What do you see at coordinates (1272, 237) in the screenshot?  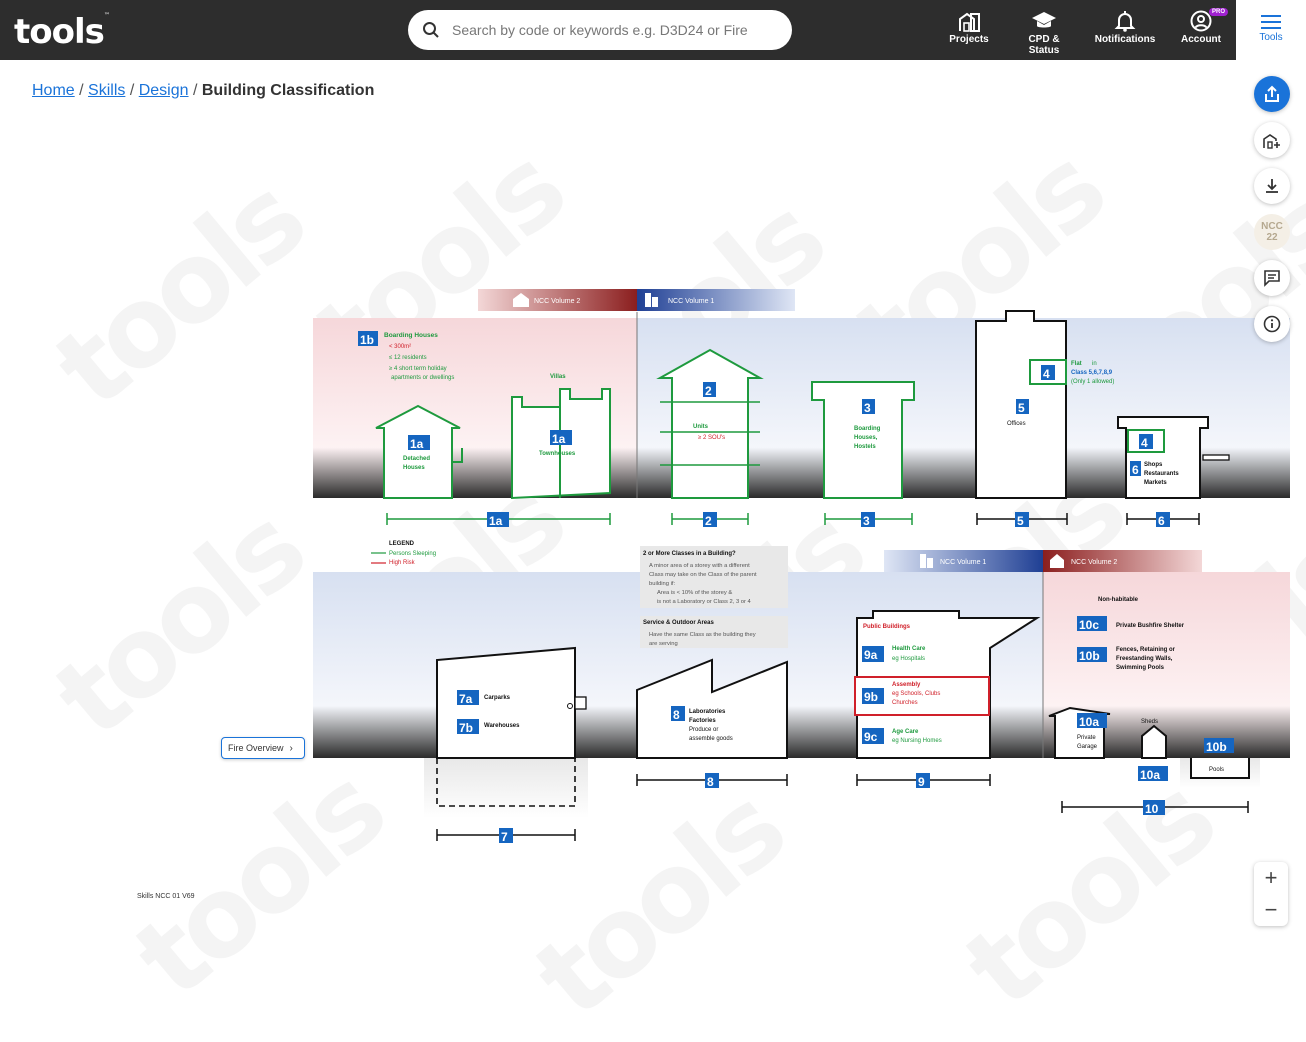 I see `ncc-version-line-2: 22` at bounding box center [1272, 237].